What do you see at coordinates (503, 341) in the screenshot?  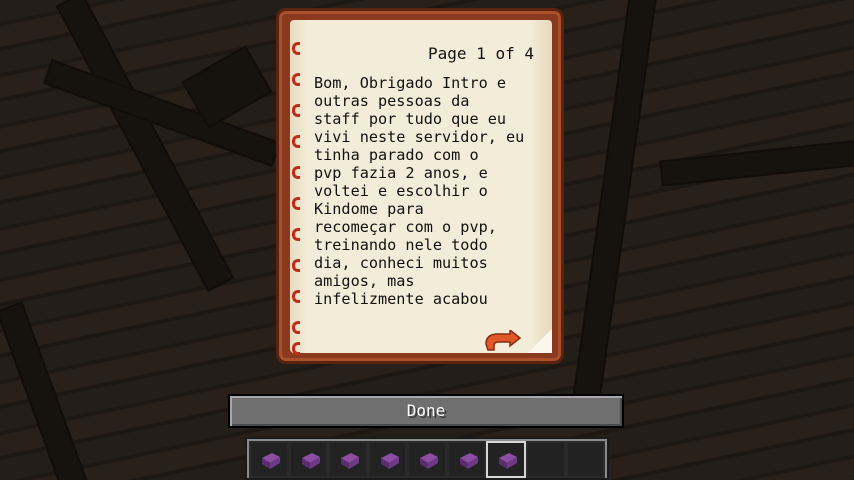 I see `next-page-arrow-icon` at bounding box center [503, 341].